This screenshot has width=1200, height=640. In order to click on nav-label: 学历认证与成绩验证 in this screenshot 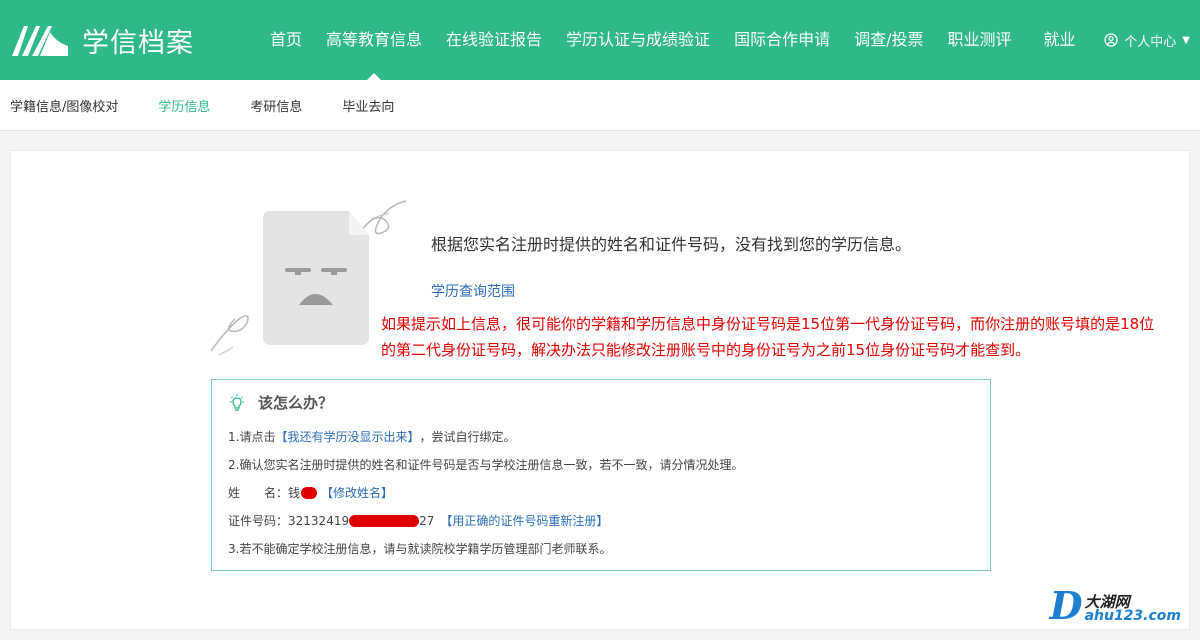, I will do `click(638, 39)`.